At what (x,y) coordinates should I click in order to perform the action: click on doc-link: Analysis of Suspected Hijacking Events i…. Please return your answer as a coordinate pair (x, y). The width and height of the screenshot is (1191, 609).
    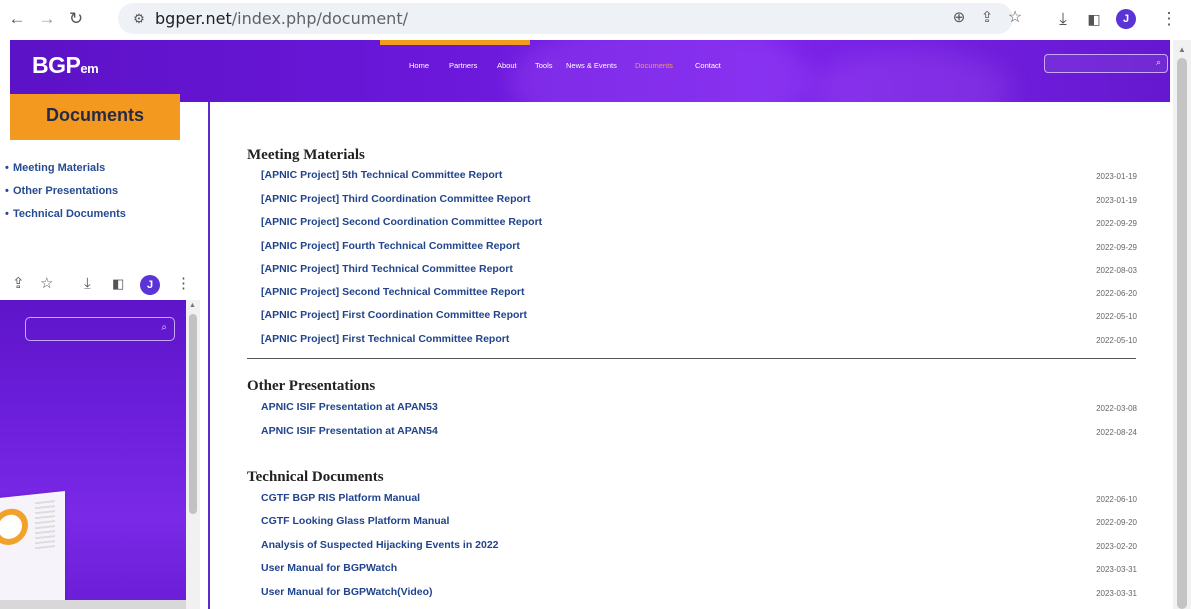
    Looking at the image, I should click on (380, 545).